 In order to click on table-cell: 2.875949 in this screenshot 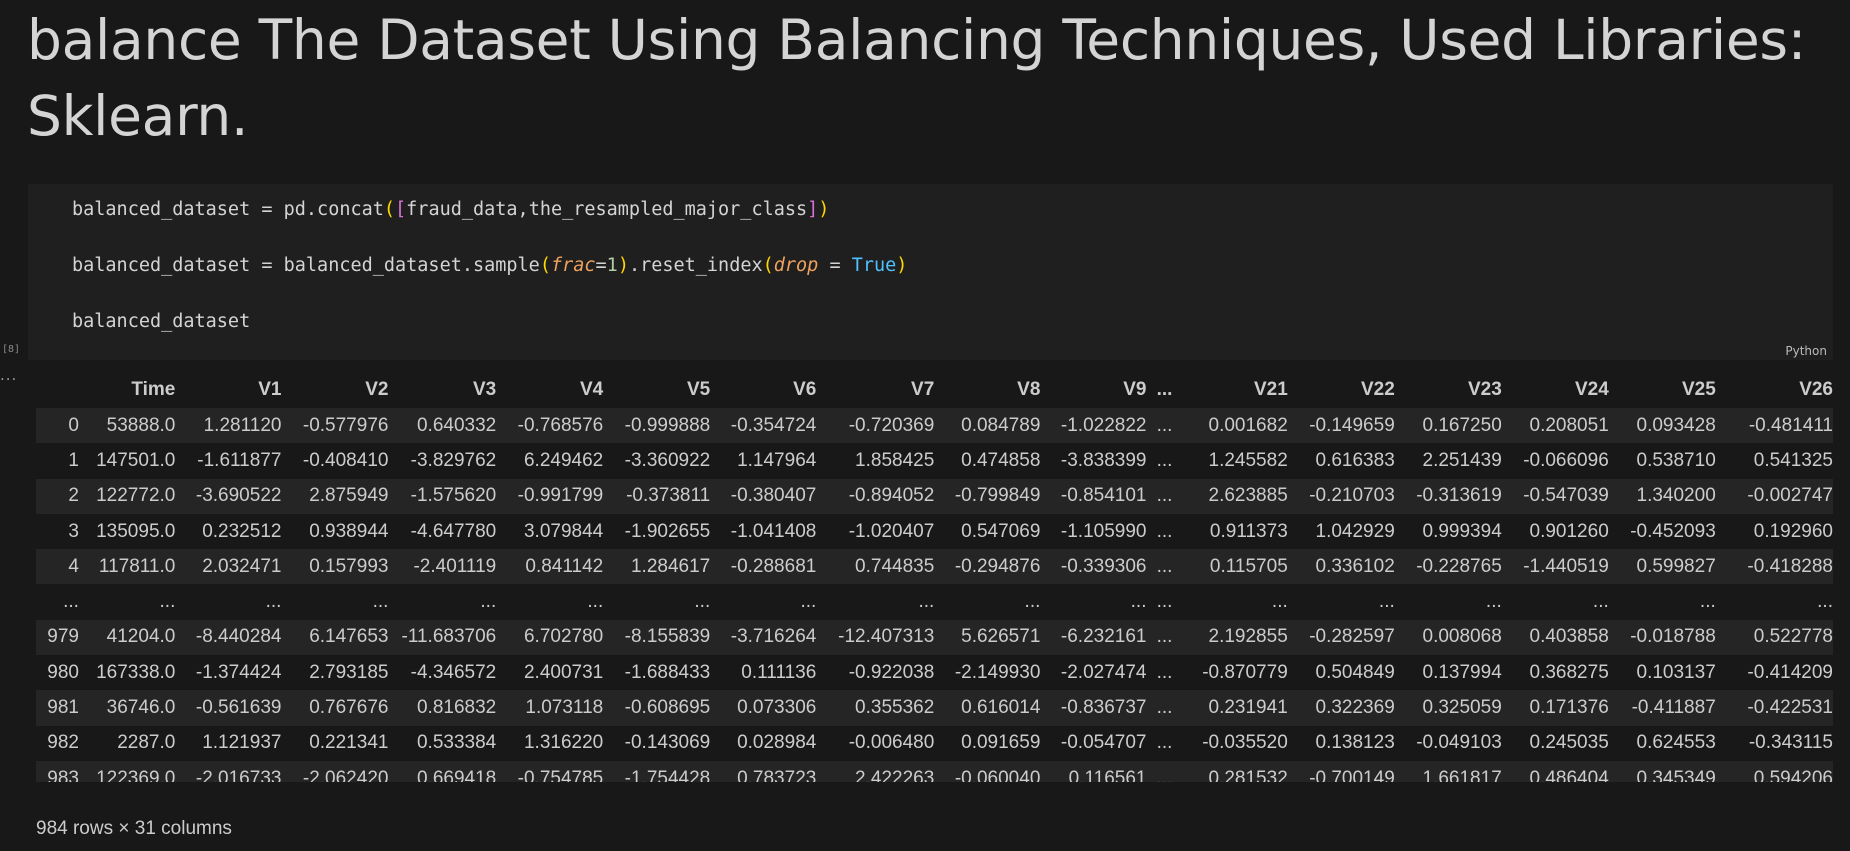, I will do `click(349, 496)`.